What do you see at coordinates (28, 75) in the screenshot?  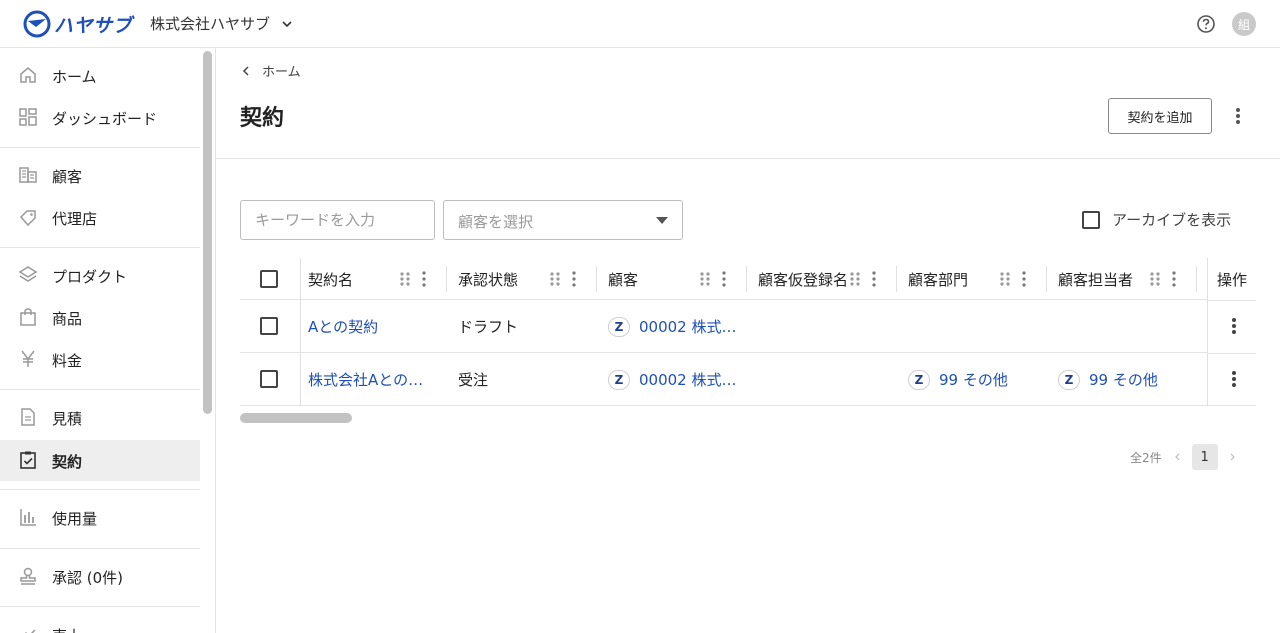 I see `home-icon` at bounding box center [28, 75].